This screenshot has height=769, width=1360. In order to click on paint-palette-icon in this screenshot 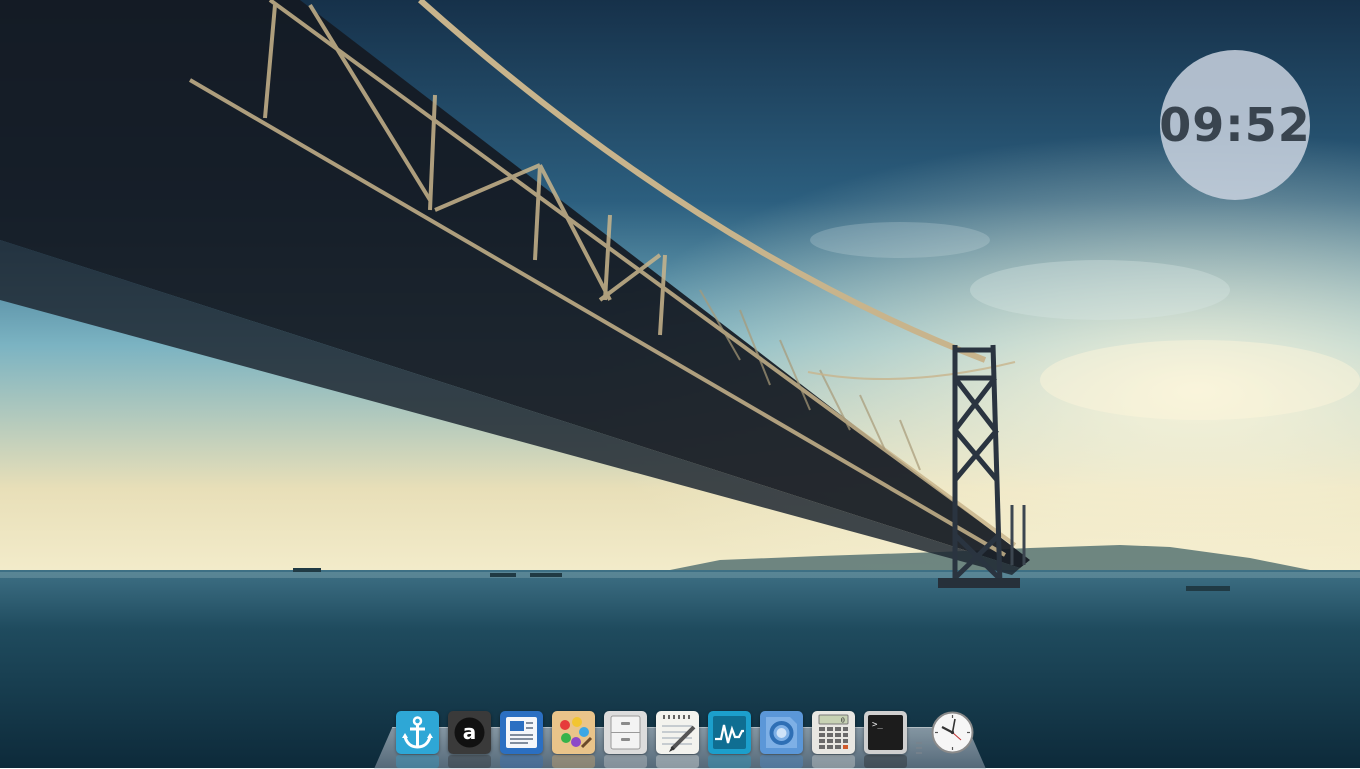, I will do `click(573, 732)`.